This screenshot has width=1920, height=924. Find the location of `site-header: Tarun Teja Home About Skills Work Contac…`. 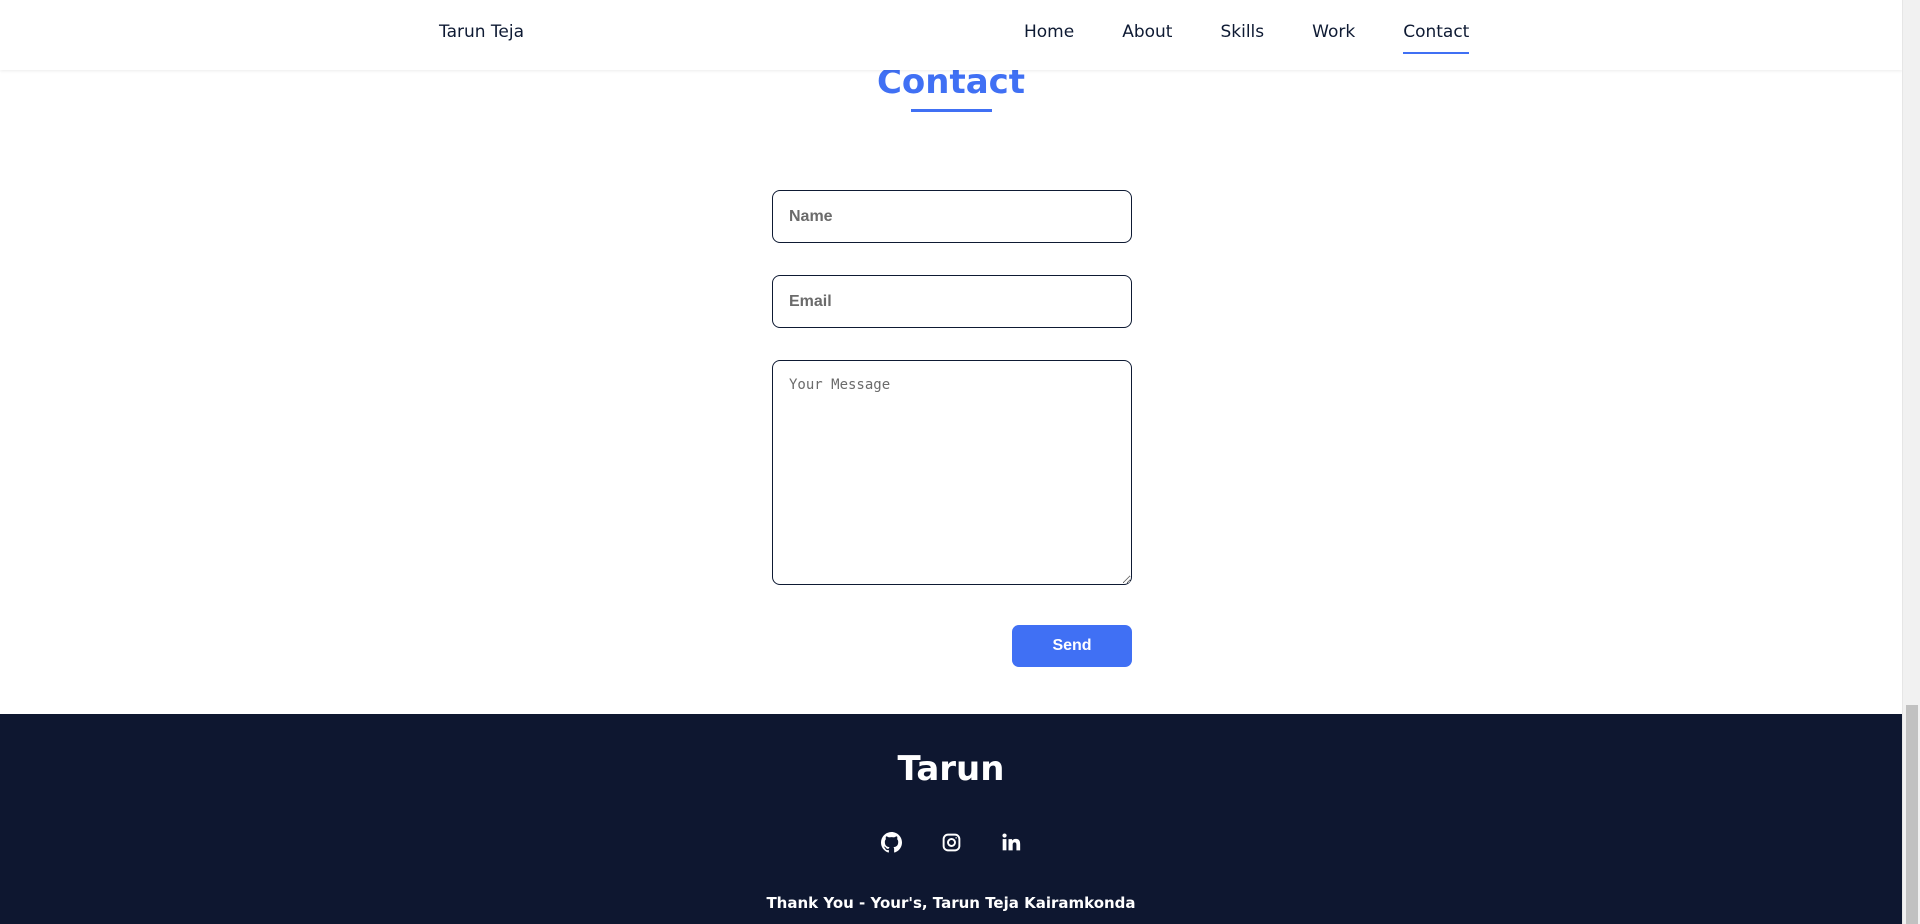

site-header: Tarun Teja Home About Skills Work Contac… is located at coordinates (951, 35).